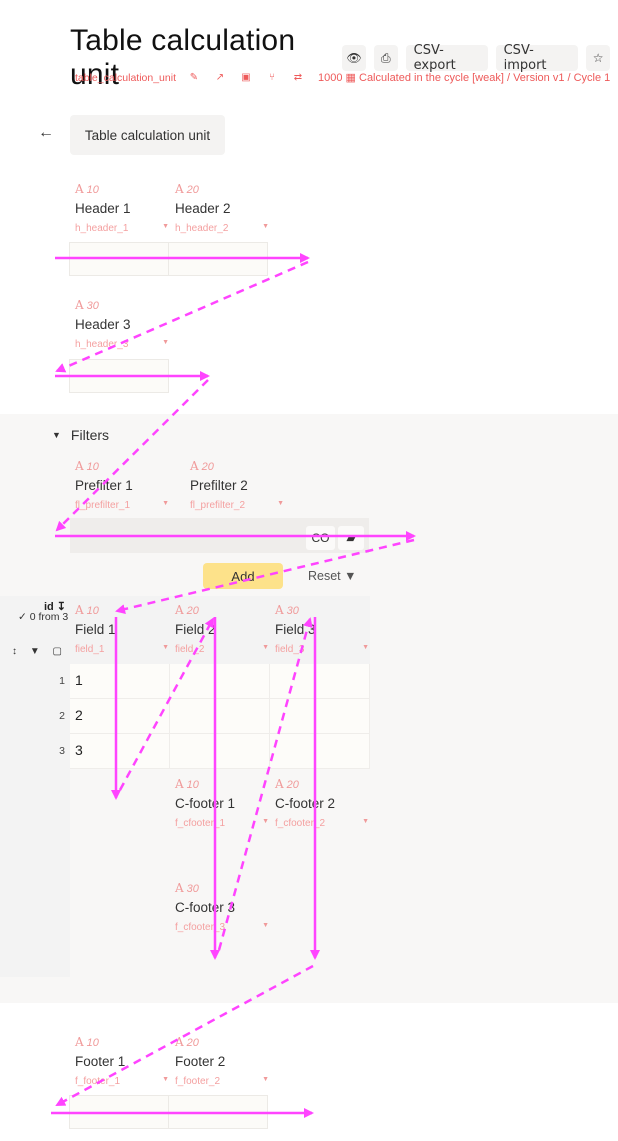 This screenshot has height=1141, width=618. Describe the element at coordinates (120, 681) in the screenshot. I see `table-cell: 1` at that location.